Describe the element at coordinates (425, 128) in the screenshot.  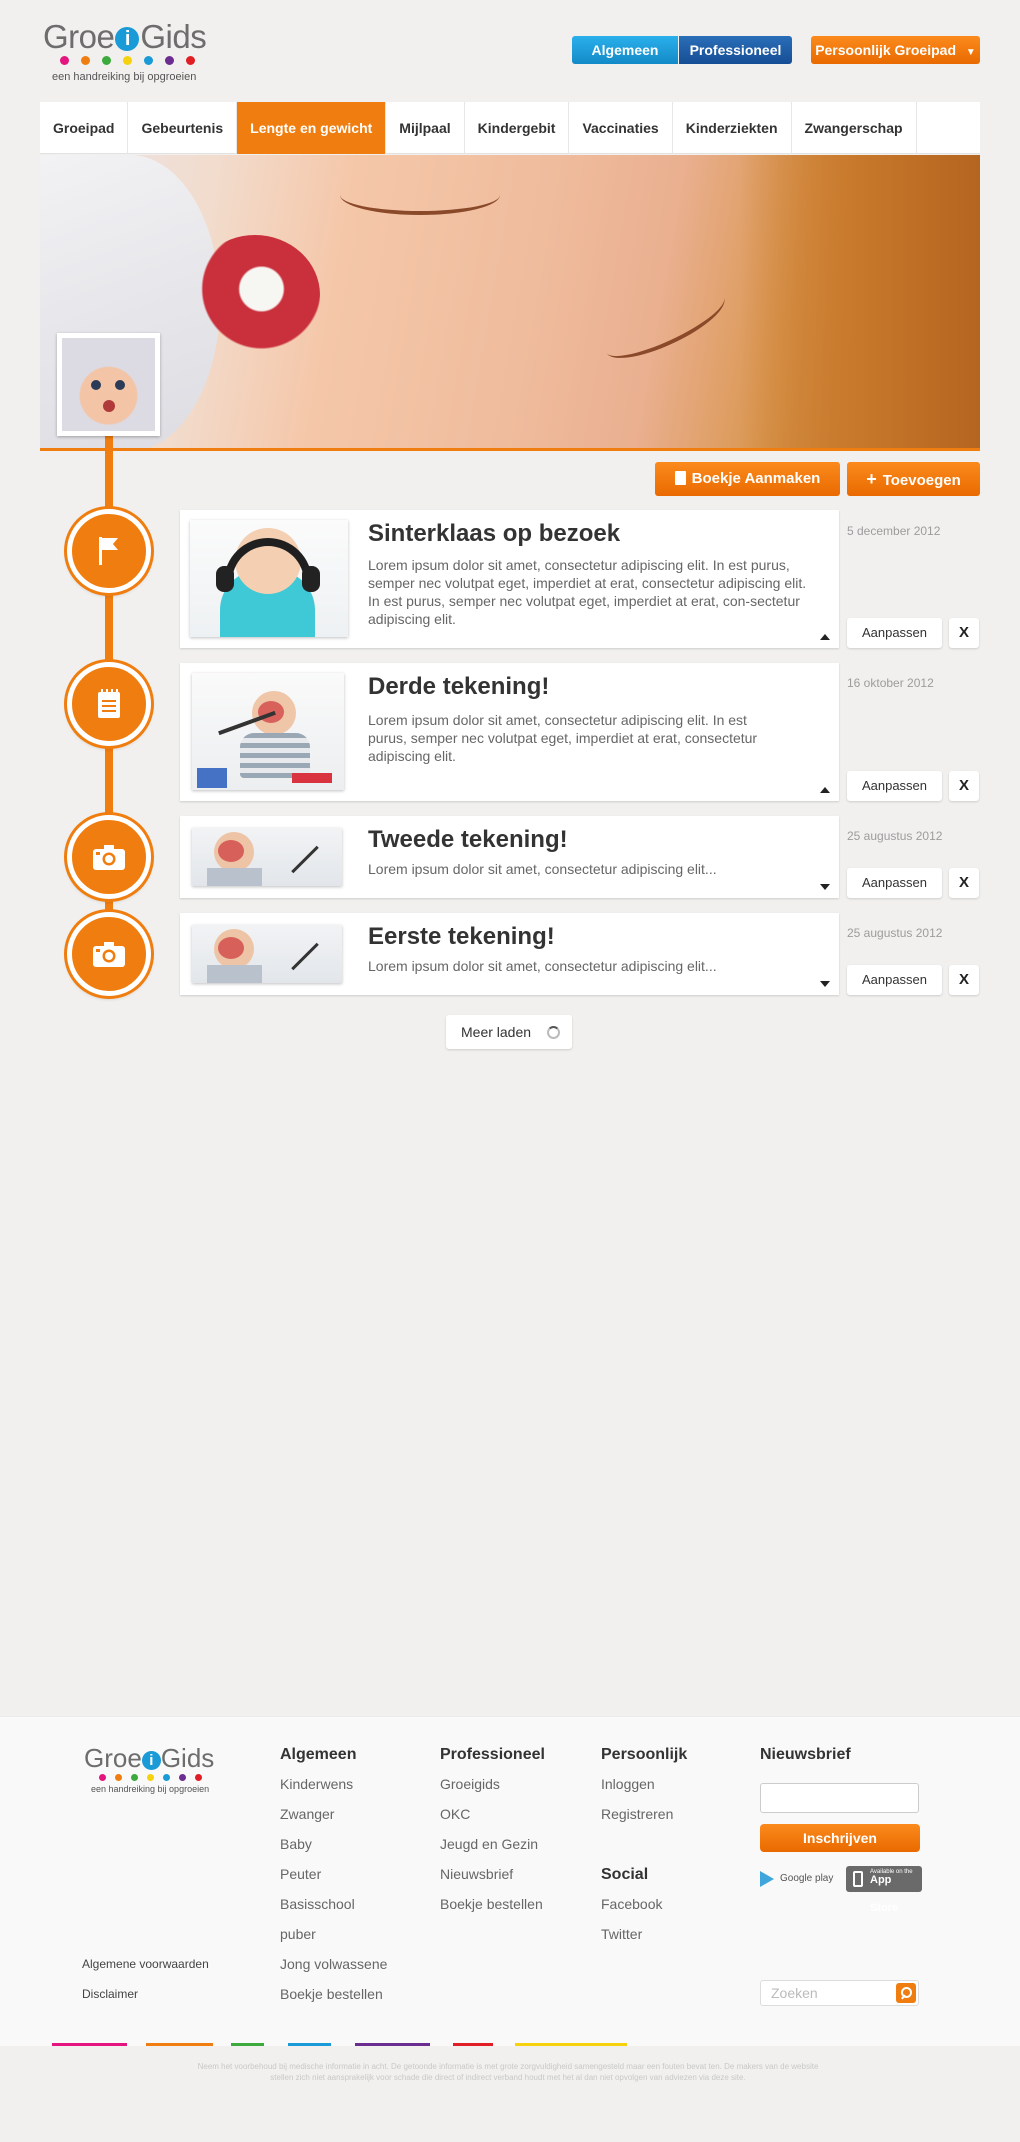
I see `nav-item-mijlpaal: Mijlpaal` at that location.